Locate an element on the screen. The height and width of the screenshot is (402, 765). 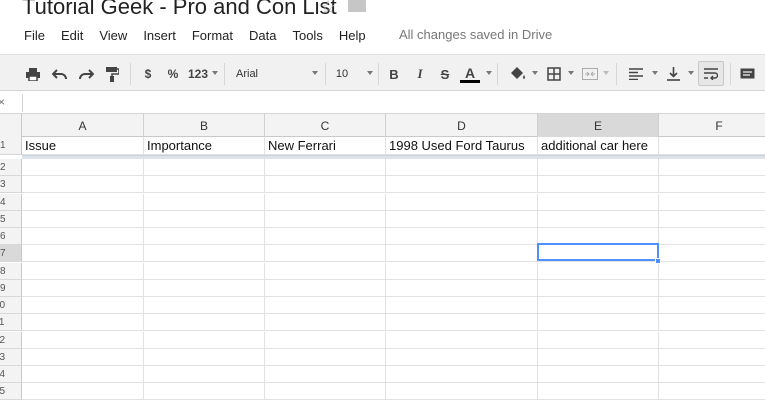
column-header-f: F is located at coordinates (712, 125).